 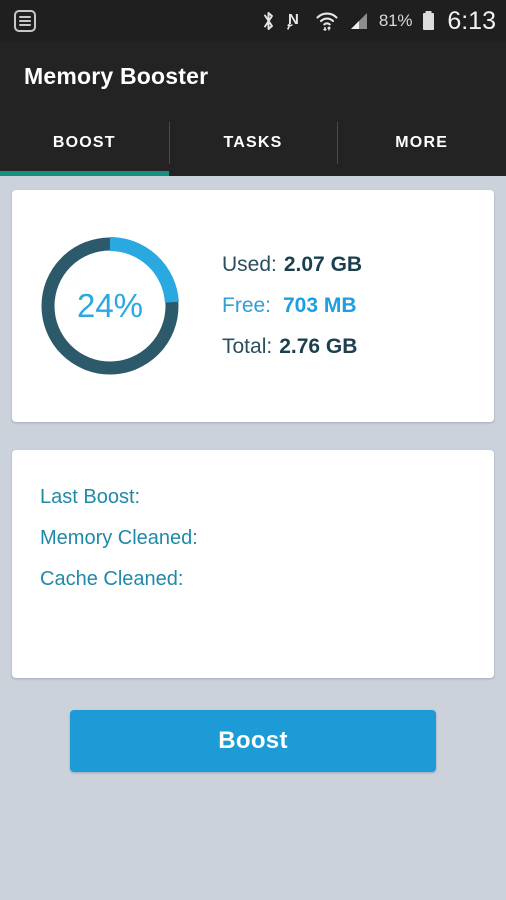 I want to click on tab-more-label: MORE, so click(x=422, y=142).